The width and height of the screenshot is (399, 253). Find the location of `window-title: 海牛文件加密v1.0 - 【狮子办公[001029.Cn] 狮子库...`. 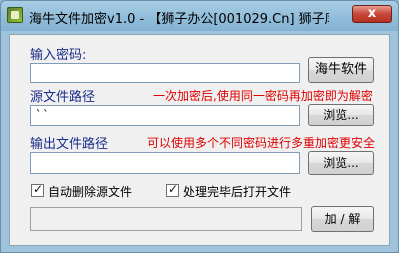

window-title: 海牛文件加密v1.0 - 【狮子办公[001029.Cn] 狮子库... is located at coordinates (179, 19).